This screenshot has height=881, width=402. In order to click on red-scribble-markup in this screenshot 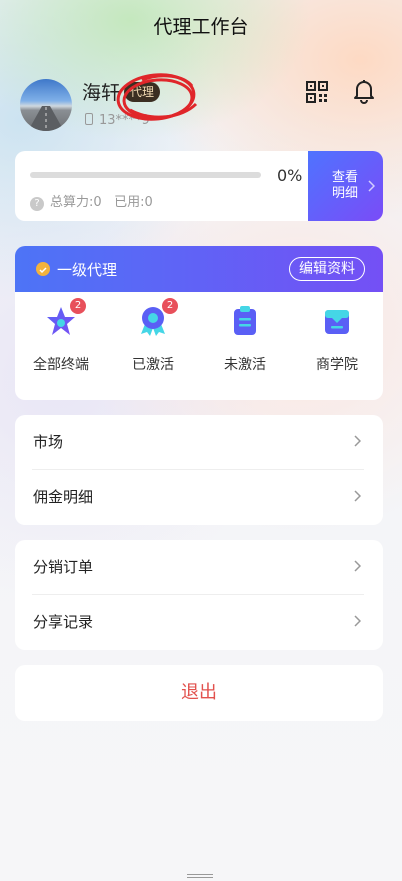, I will do `click(157, 97)`.